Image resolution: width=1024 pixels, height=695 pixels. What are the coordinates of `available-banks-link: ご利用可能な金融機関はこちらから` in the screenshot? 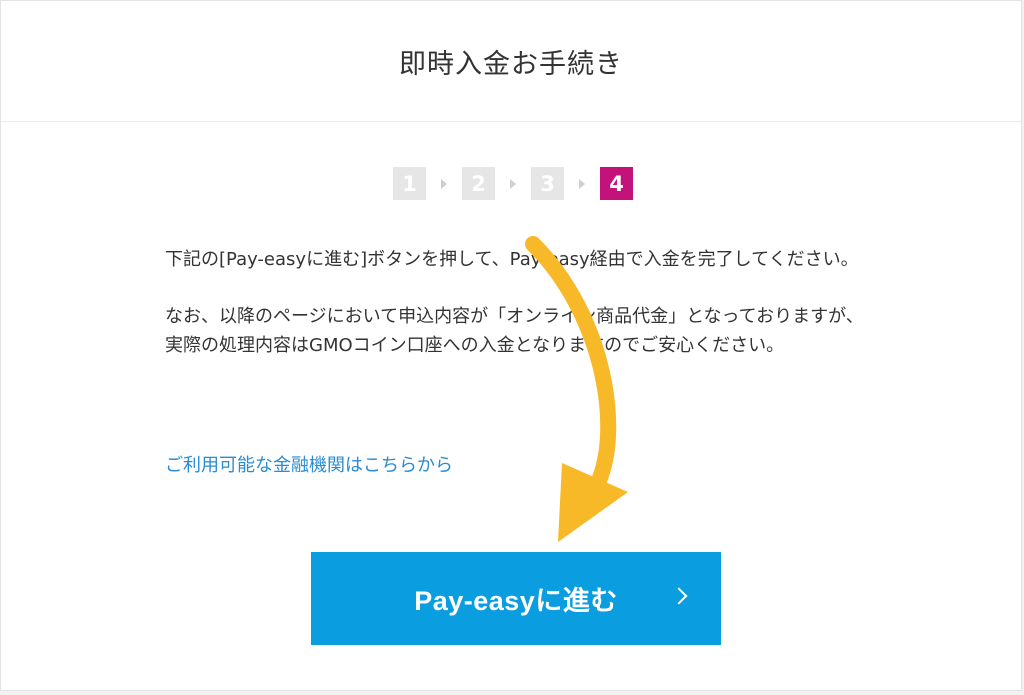 It's located at (309, 464).